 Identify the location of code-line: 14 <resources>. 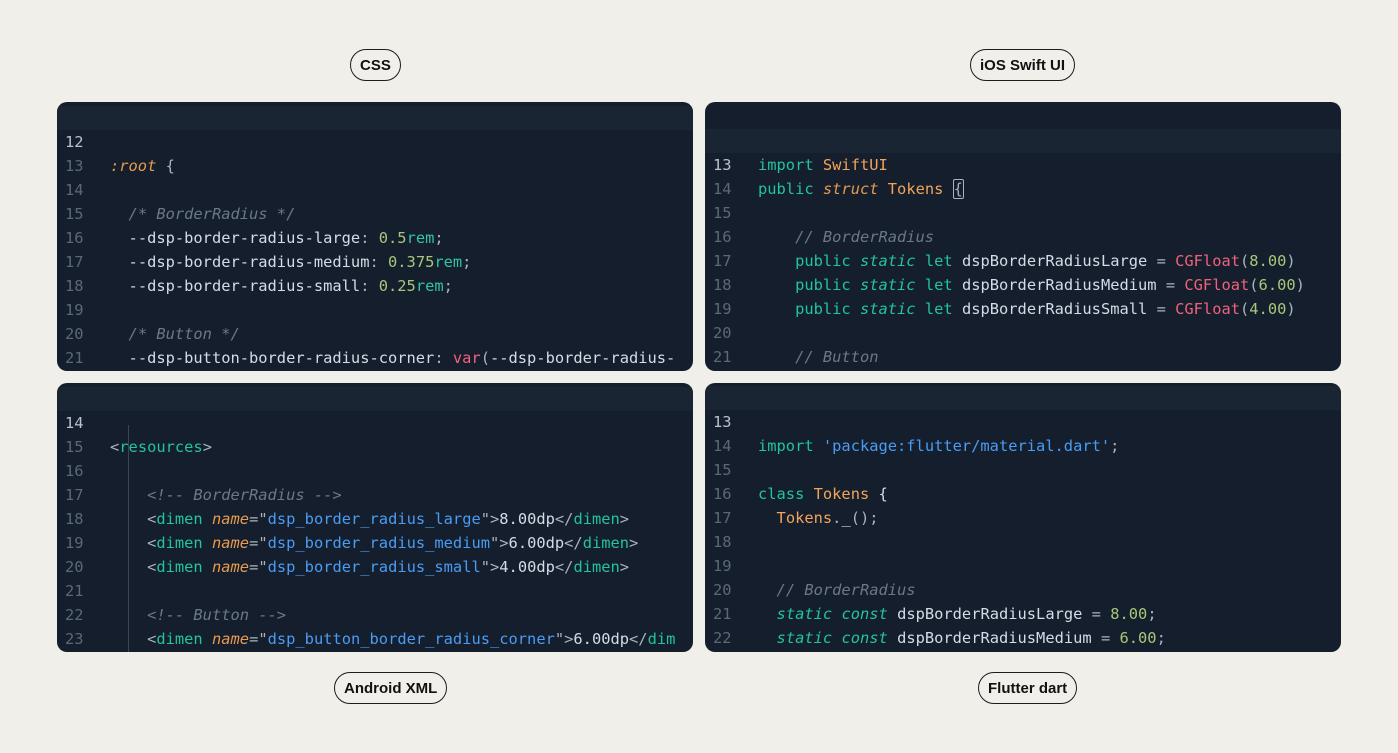
(375, 421).